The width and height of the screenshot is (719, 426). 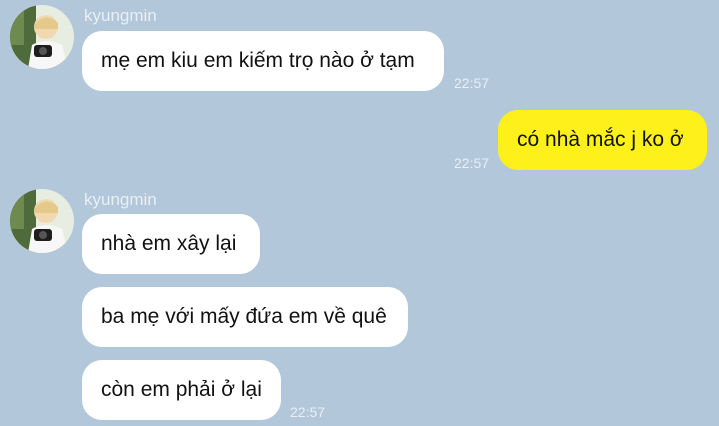 I want to click on message-bubble: còn em phải ở lại, so click(x=181, y=390).